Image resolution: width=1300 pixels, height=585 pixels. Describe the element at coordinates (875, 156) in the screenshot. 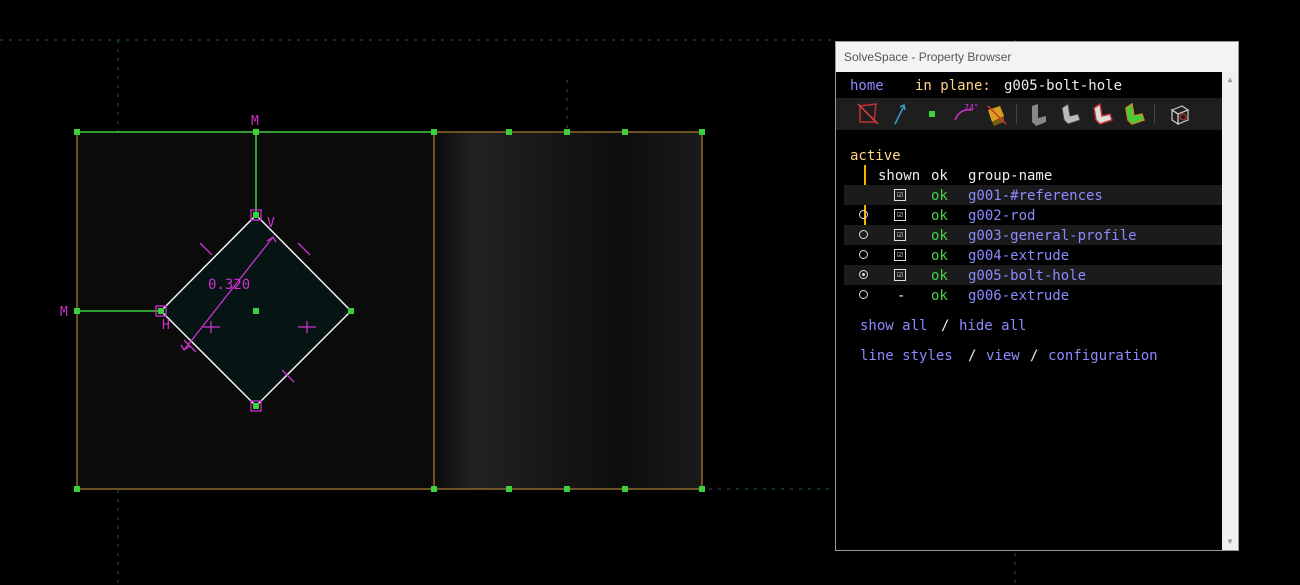

I see `active-header: active` at that location.